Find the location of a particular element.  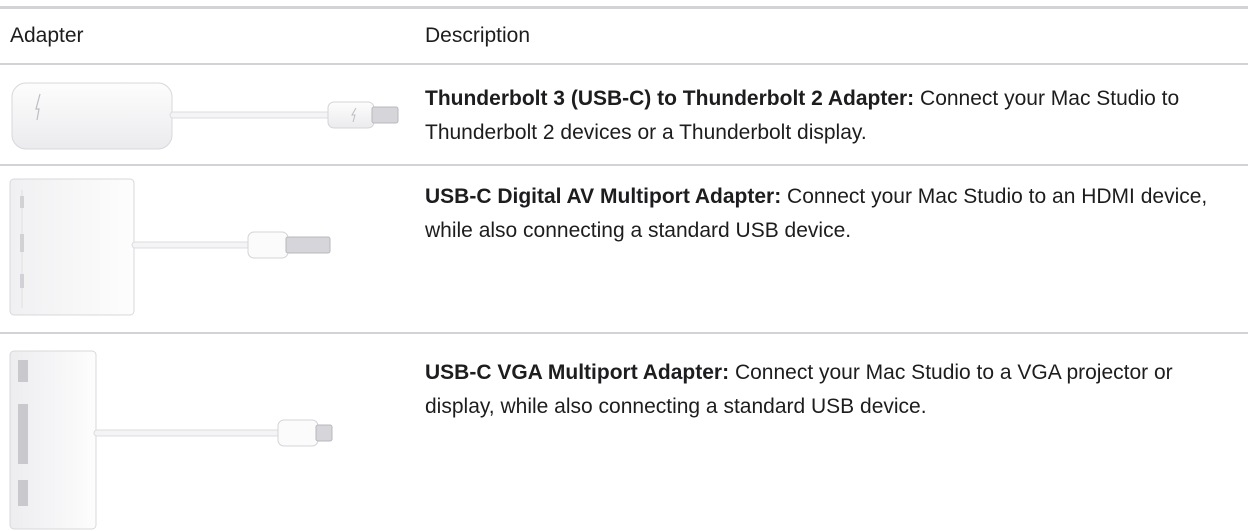

header-description: Description is located at coordinates (478, 35).